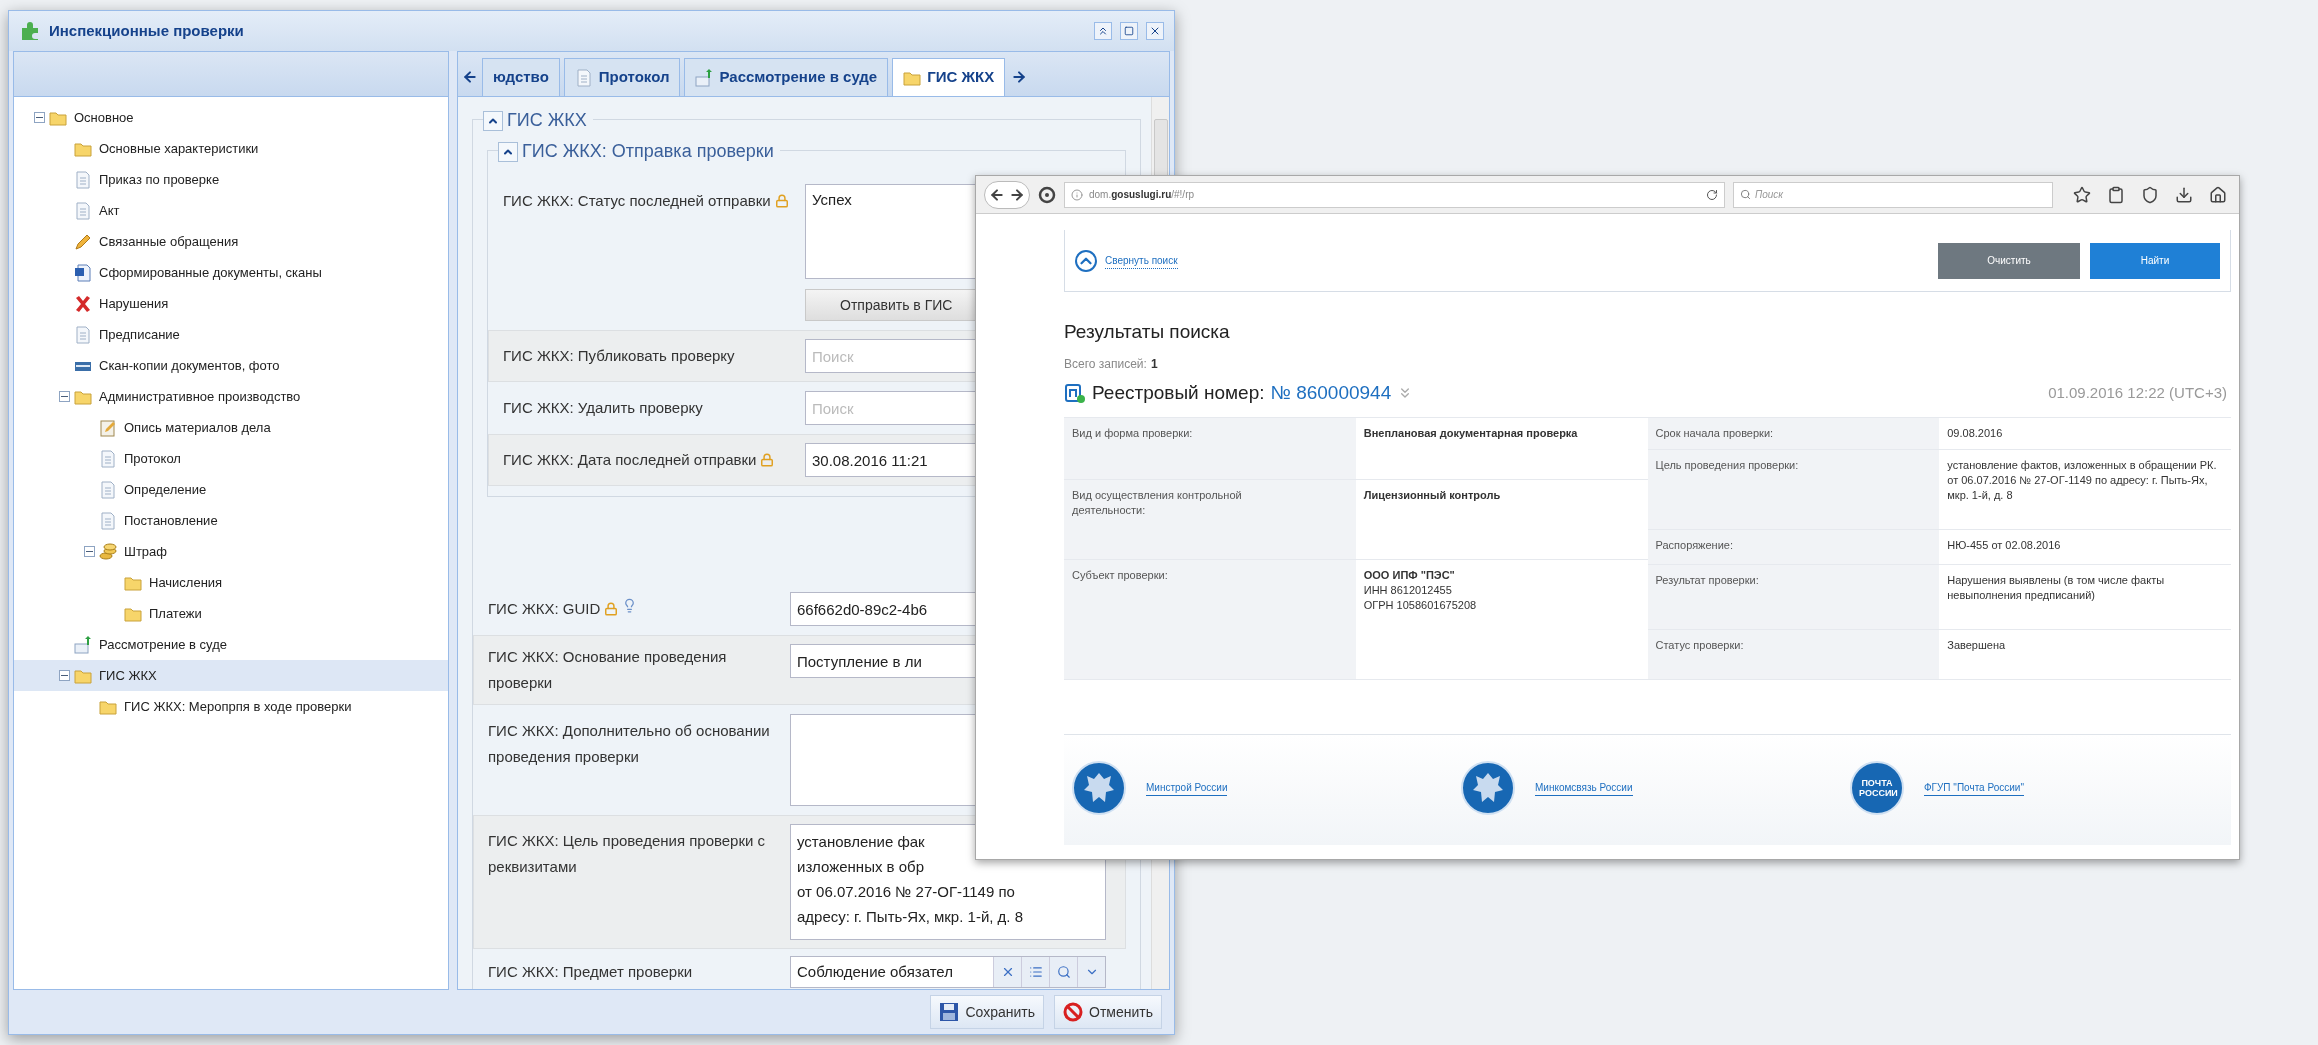 The image size is (2318, 1045). I want to click on tree-item: Основное, so click(231, 117).